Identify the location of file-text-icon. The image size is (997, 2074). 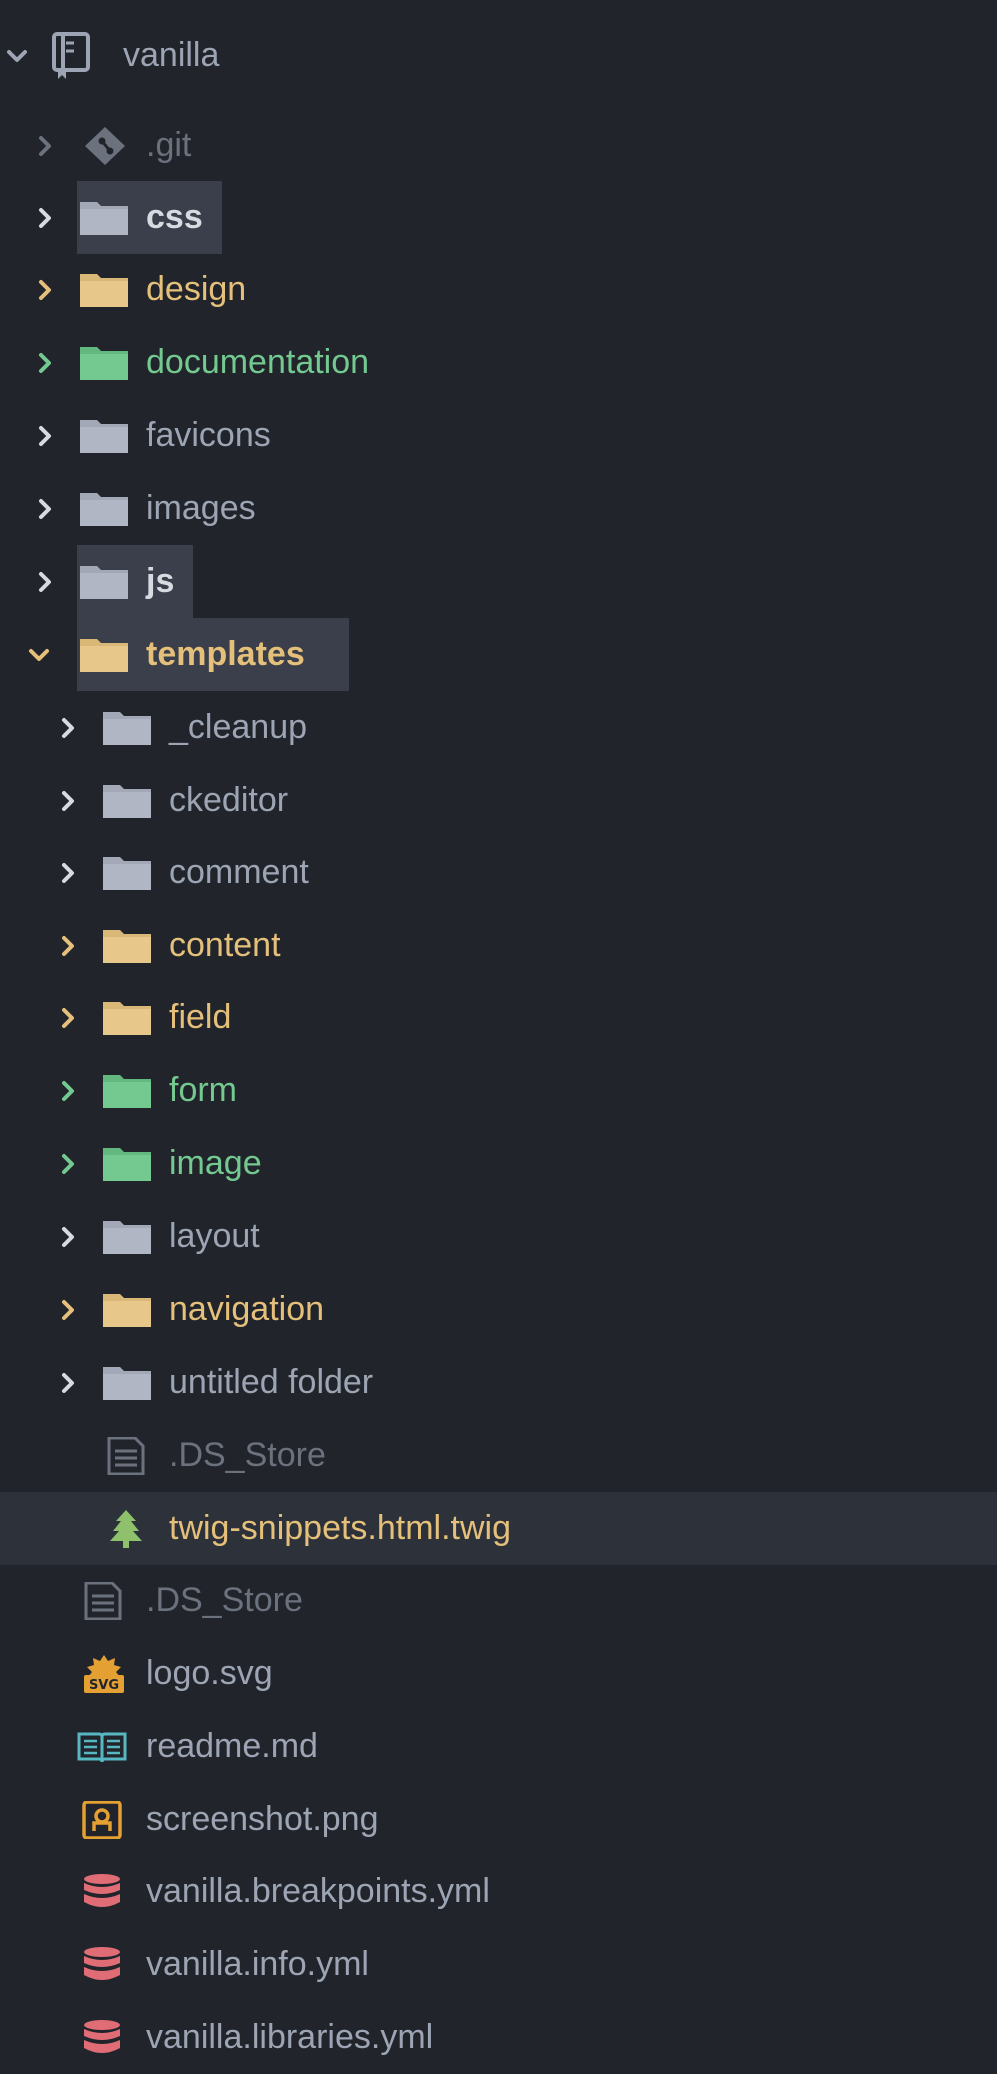
(105, 1601).